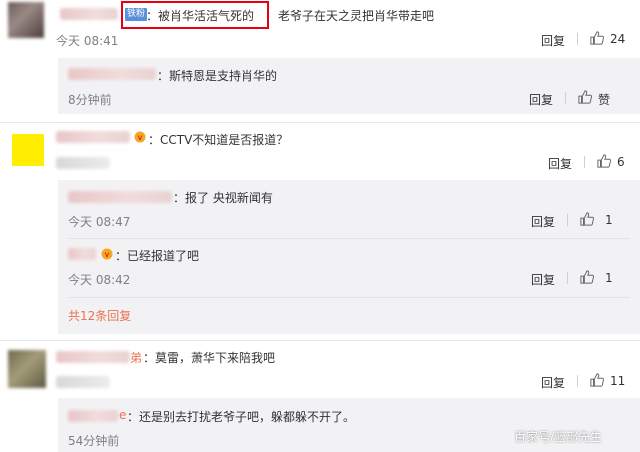 The width and height of the screenshot is (640, 452). Describe the element at coordinates (209, 358) in the screenshot. I see `comment-text: ：莫雷，萧华下来陪我吧` at that location.